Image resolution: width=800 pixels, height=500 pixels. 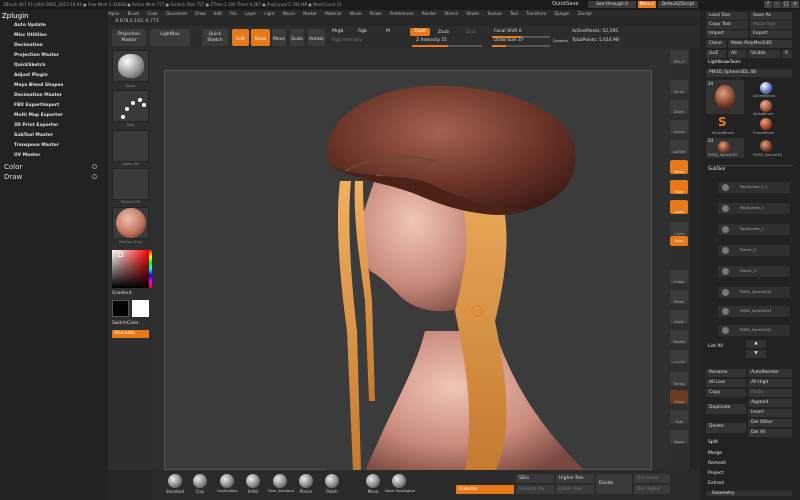 I want to click on help-button: ?, so click(x=768, y=4).